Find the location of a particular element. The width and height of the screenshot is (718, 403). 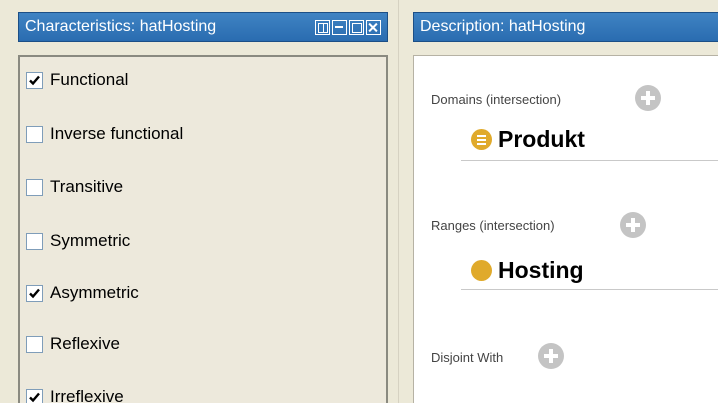

characteristic-label: Inverse functional is located at coordinates (117, 133).